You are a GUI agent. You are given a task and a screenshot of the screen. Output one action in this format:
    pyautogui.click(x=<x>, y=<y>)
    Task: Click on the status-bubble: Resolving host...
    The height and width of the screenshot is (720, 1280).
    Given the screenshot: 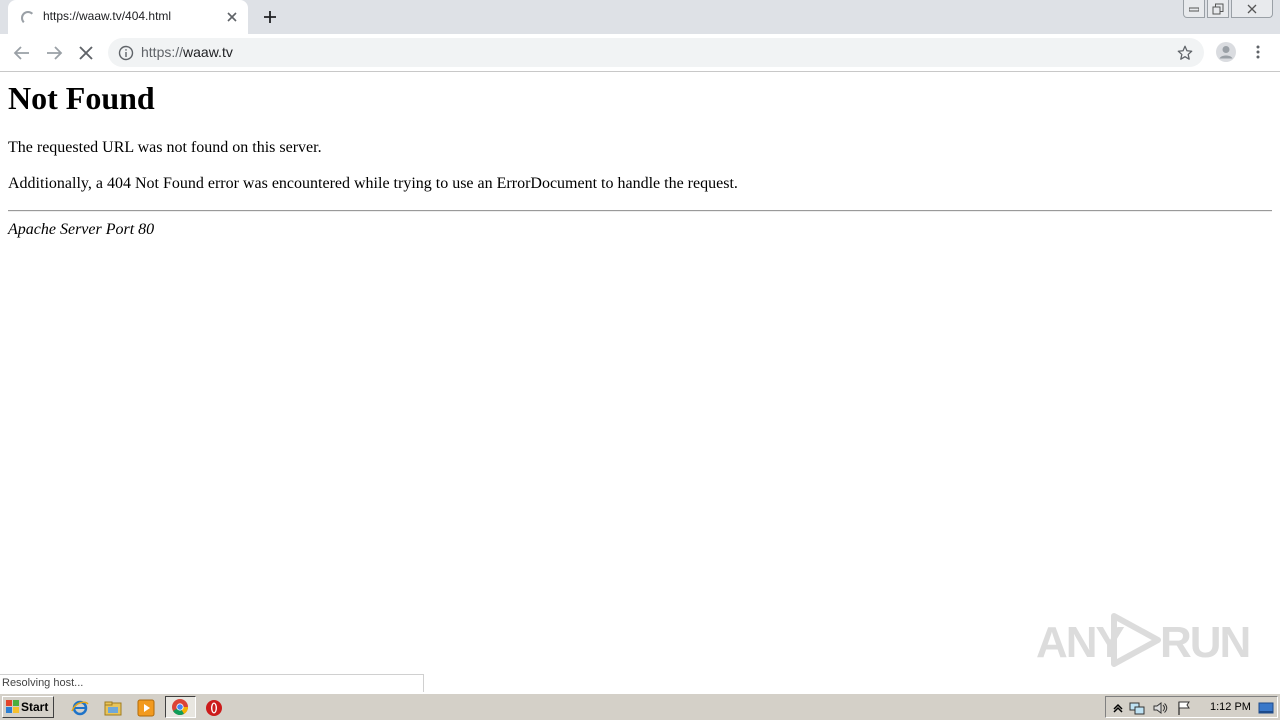 What is the action you would take?
    pyautogui.click(x=212, y=683)
    